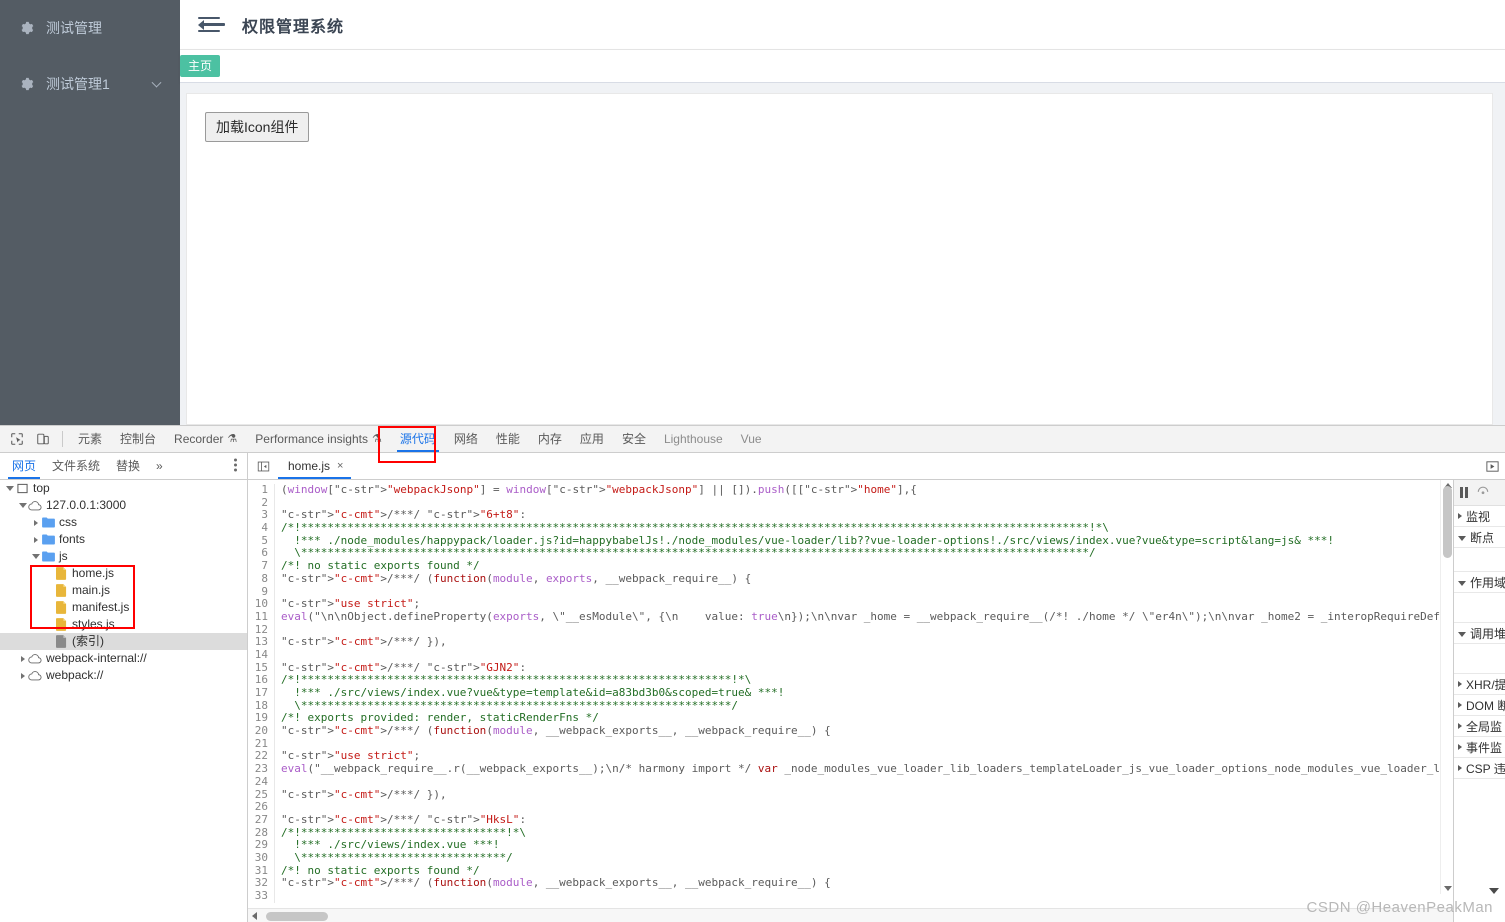 This screenshot has width=1505, height=922. What do you see at coordinates (123, 658) in the screenshot?
I see `tree-row: webpack-internal://` at bounding box center [123, 658].